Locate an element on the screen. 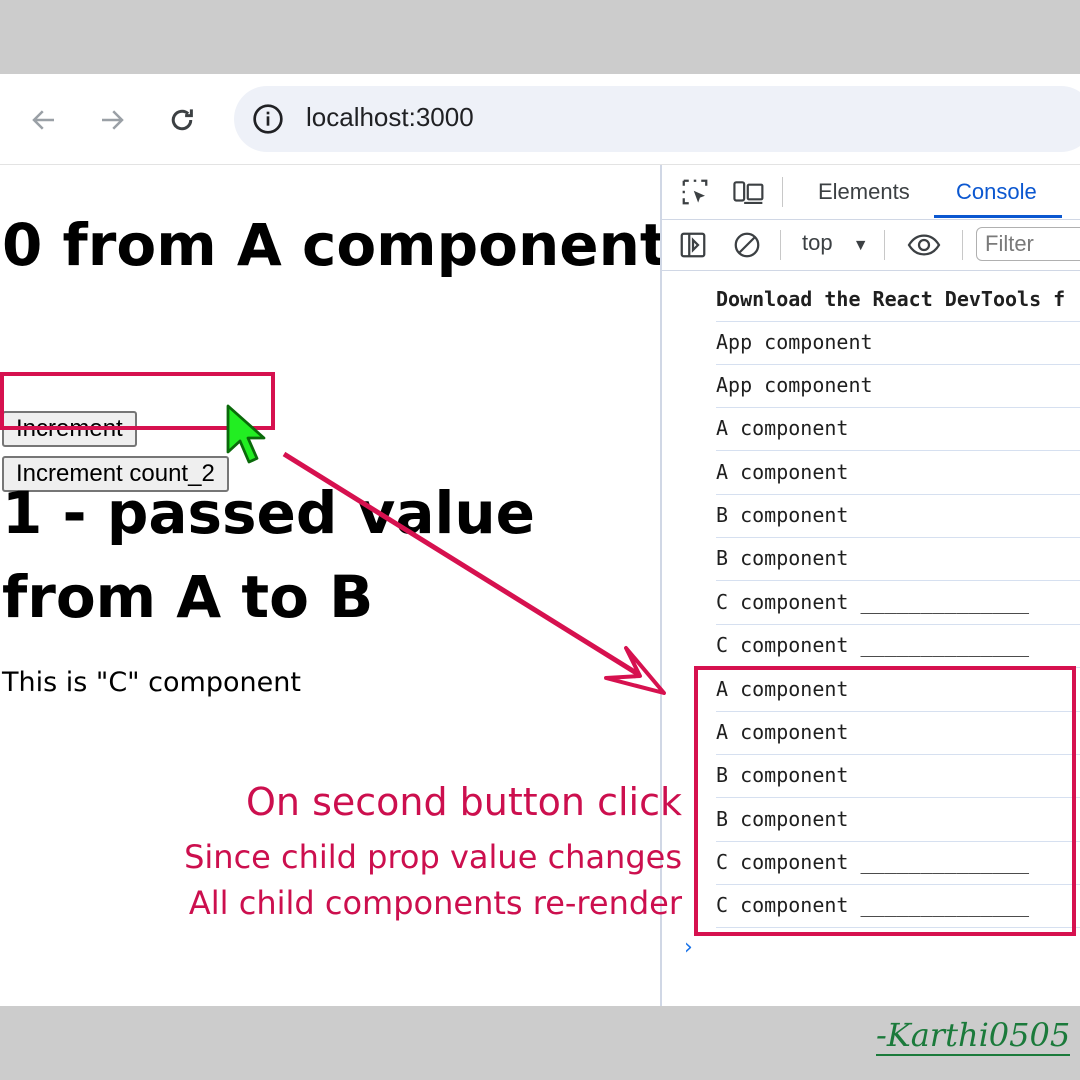 This screenshot has width=1080, height=1080. browser-toolbar: localhost:3000 is located at coordinates (540, 119).